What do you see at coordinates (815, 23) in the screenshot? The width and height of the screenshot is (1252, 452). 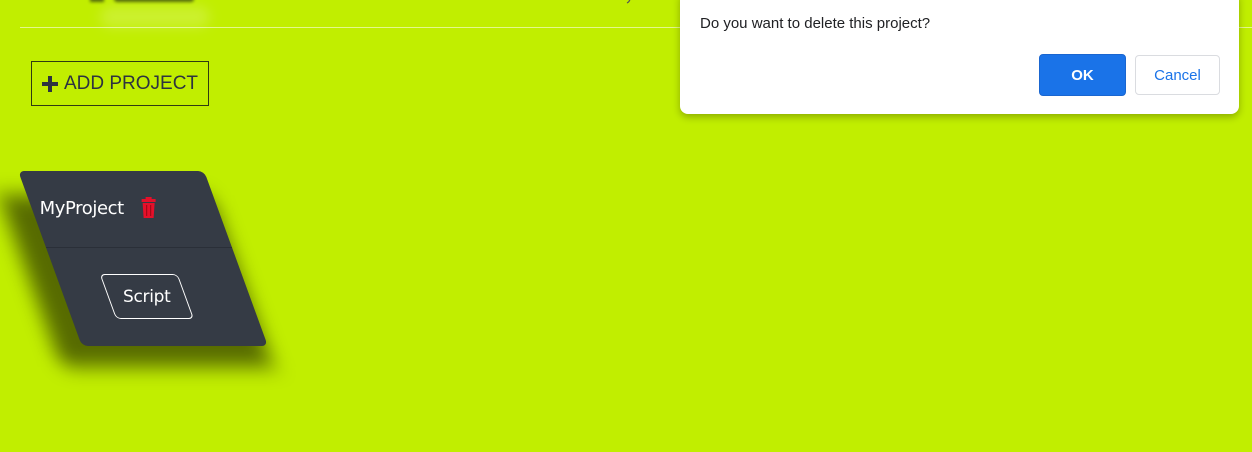 I see `dialog-message: Do you want to delete this project?` at bounding box center [815, 23].